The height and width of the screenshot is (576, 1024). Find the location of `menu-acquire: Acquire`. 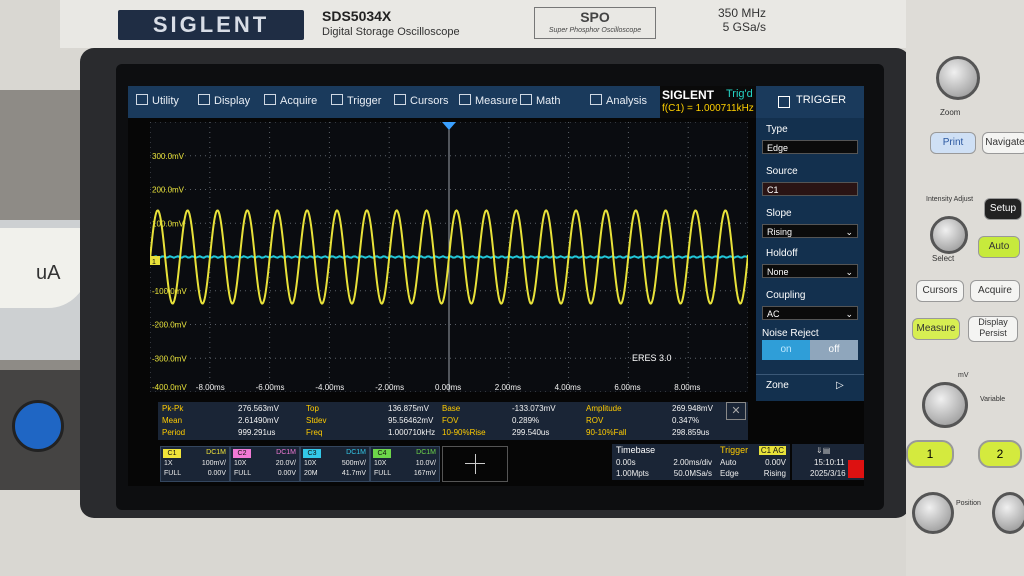

menu-acquire: Acquire is located at coordinates (290, 103).